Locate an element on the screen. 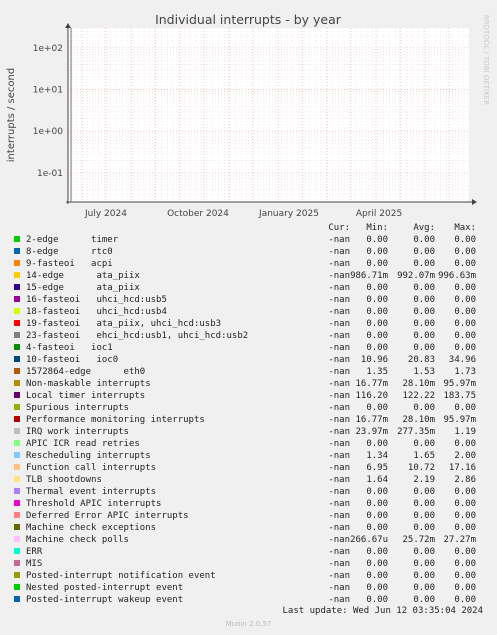 Image resolution: width=497 pixels, height=635 pixels. legend-header: Cur: Min: Avg: Max: is located at coordinates (254, 228).